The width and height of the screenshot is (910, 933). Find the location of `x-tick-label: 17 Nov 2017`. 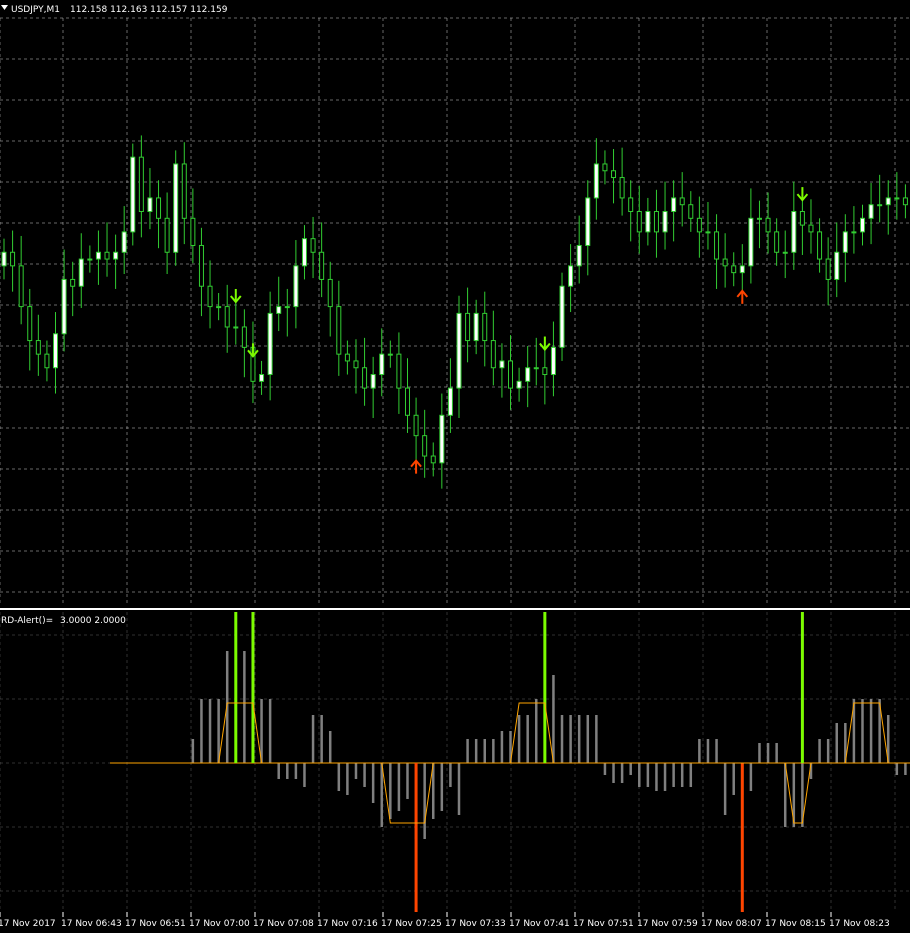

x-tick-label: 17 Nov 2017 is located at coordinates (28, 924).